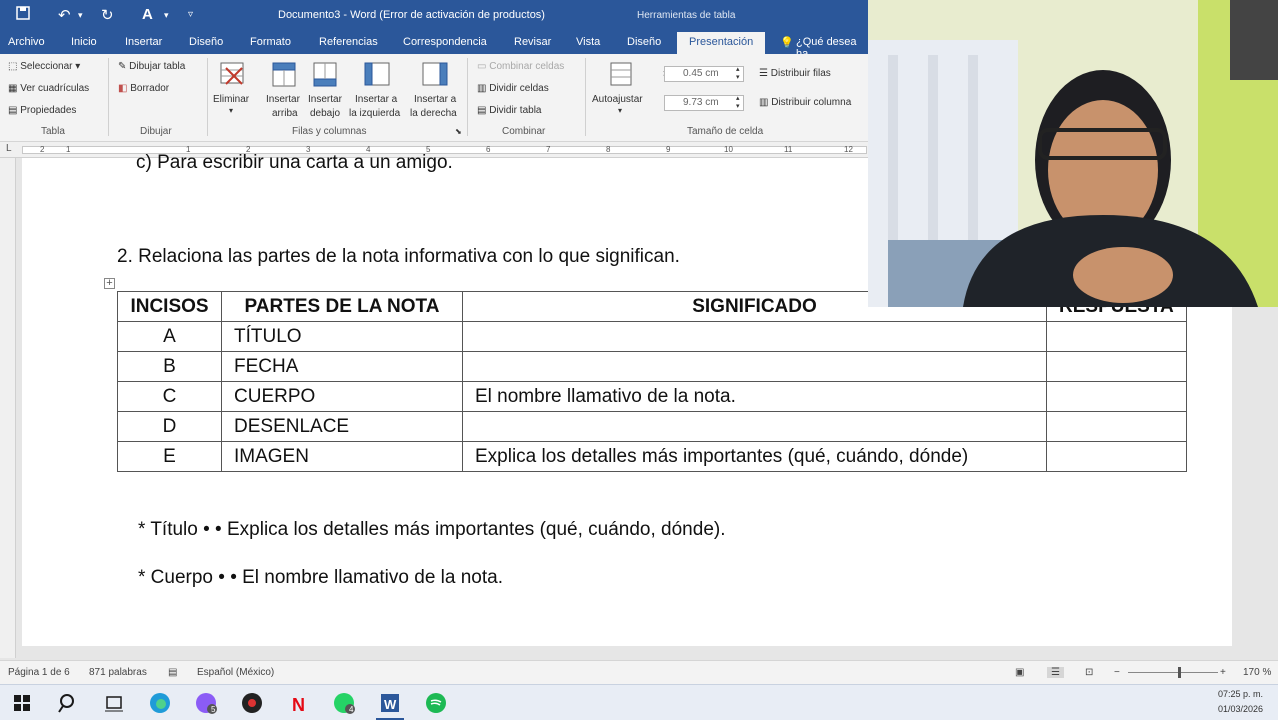 Image resolution: width=1278 pixels, height=720 pixels. I want to click on undo-icon: ↶, so click(64, 15).